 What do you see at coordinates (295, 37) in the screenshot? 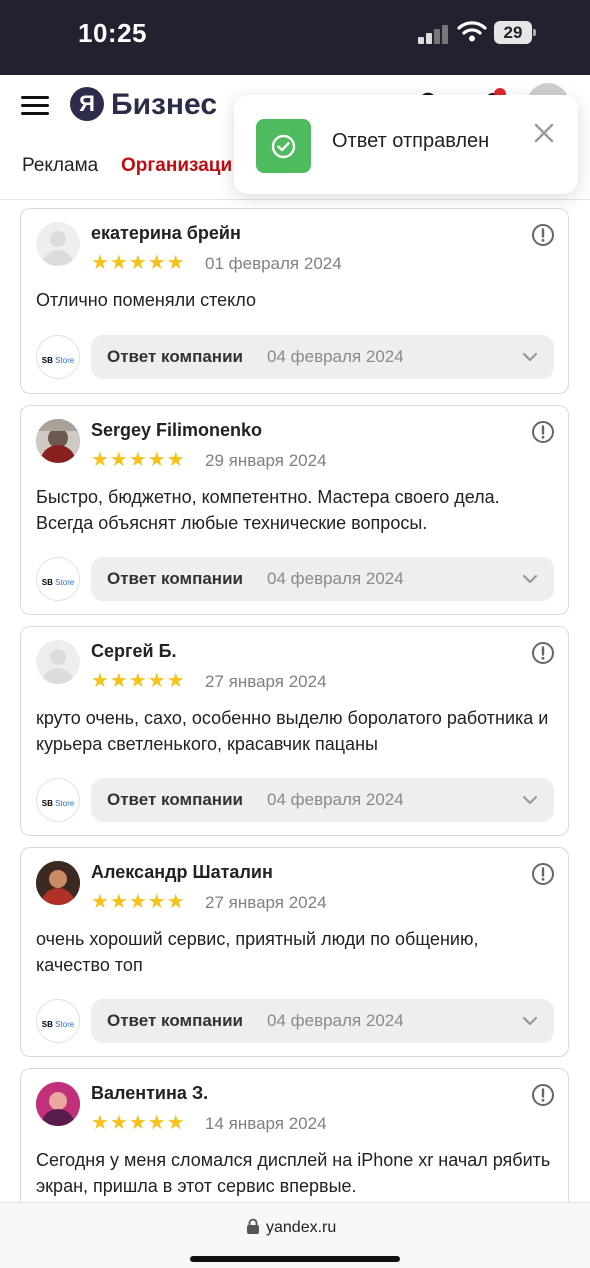
I see `status-bar: 10:25 29` at bounding box center [295, 37].